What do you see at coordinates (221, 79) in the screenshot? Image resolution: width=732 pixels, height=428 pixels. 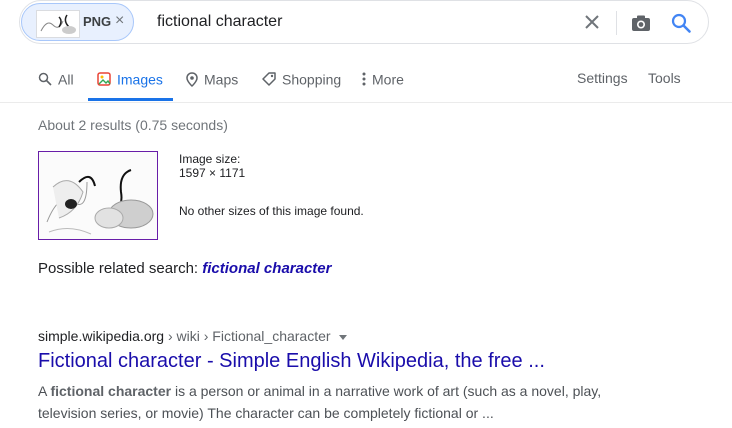 I see `tab-maps-label: Maps` at bounding box center [221, 79].